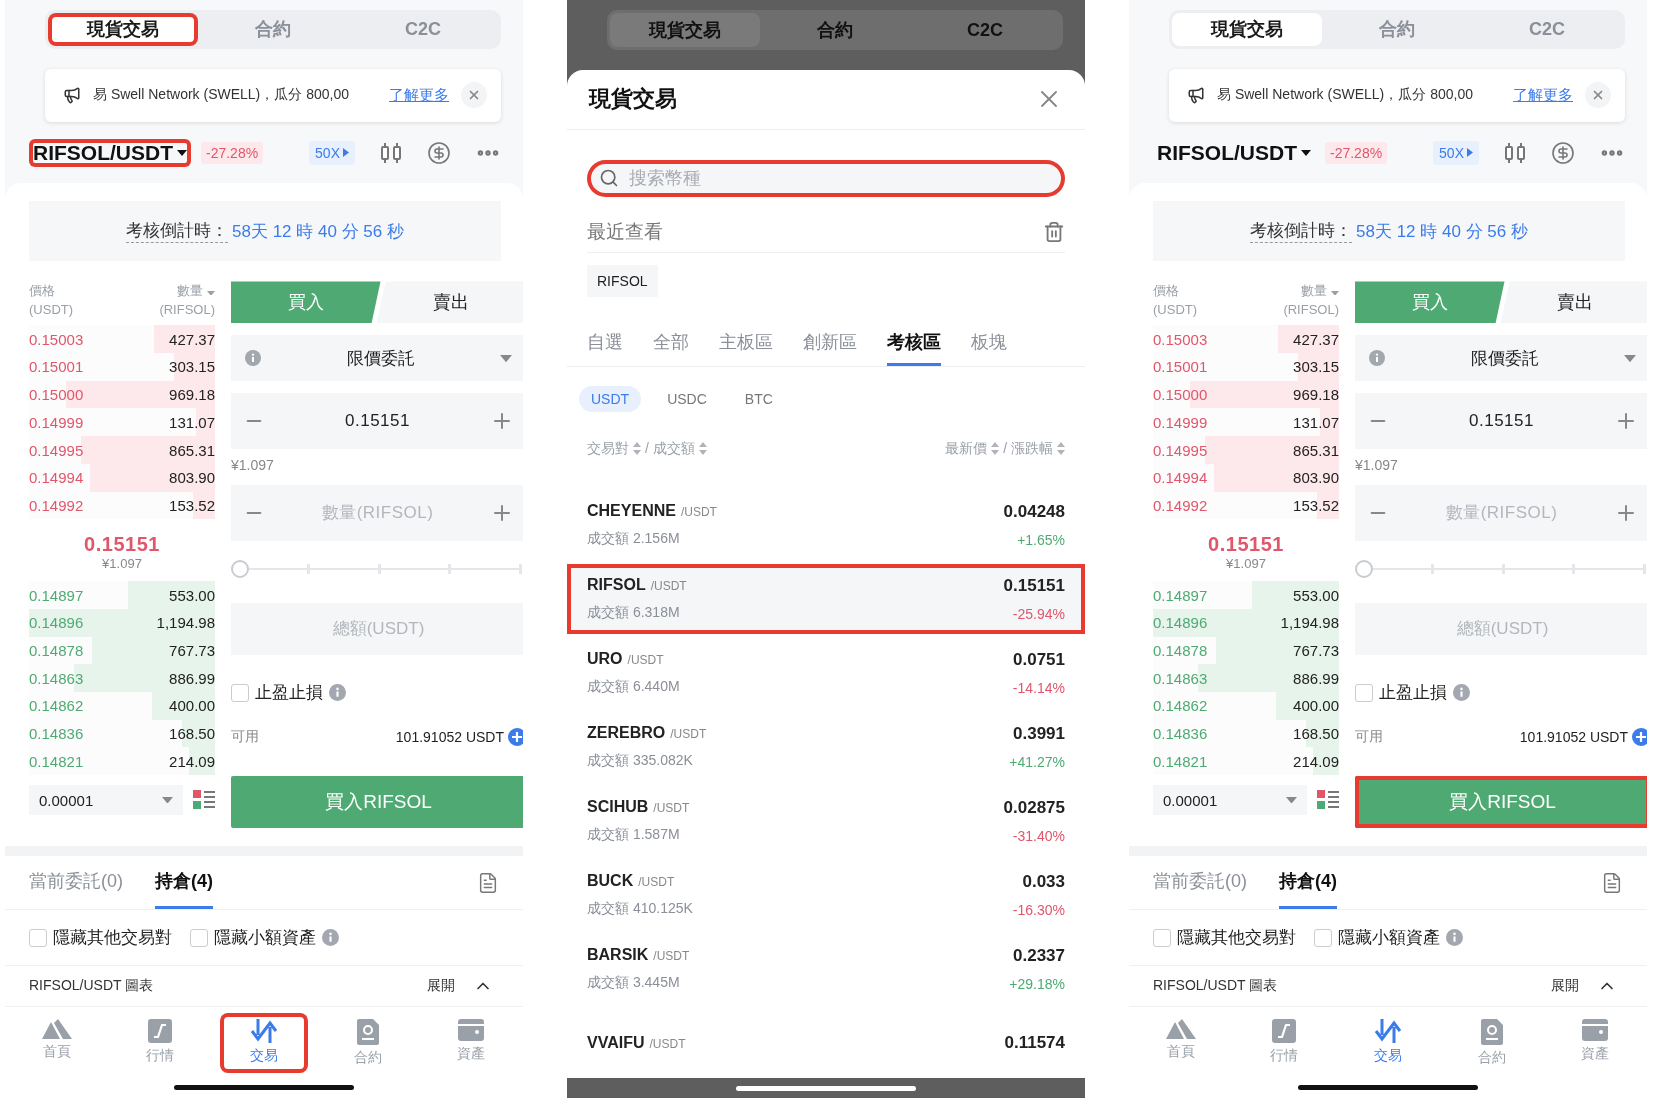 This screenshot has height=1098, width=1654. Describe the element at coordinates (746, 344) in the screenshot. I see `category-tab: 主板區` at that location.